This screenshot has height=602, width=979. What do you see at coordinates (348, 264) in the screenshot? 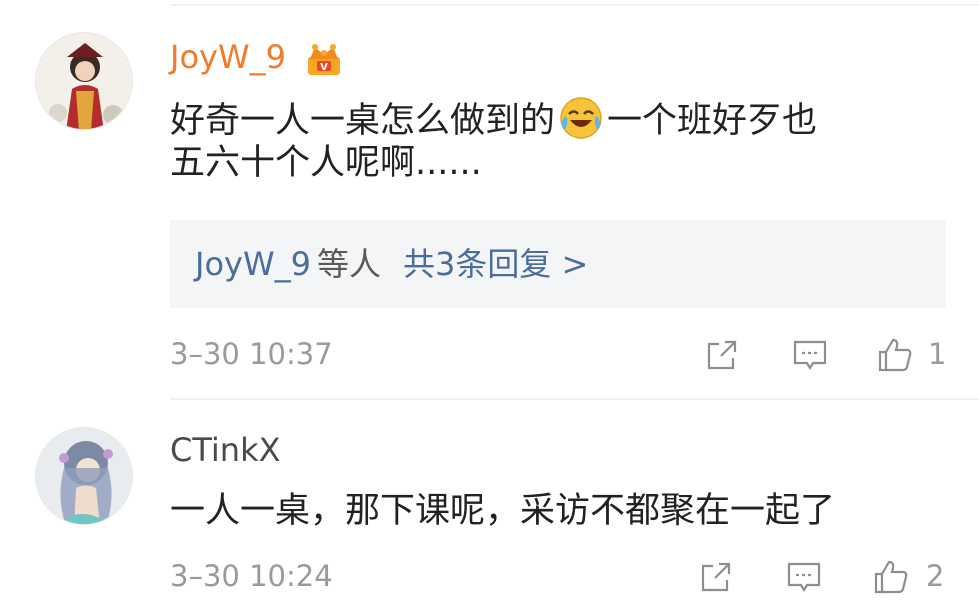
I see `reply-preview-suffix: 等人` at bounding box center [348, 264].